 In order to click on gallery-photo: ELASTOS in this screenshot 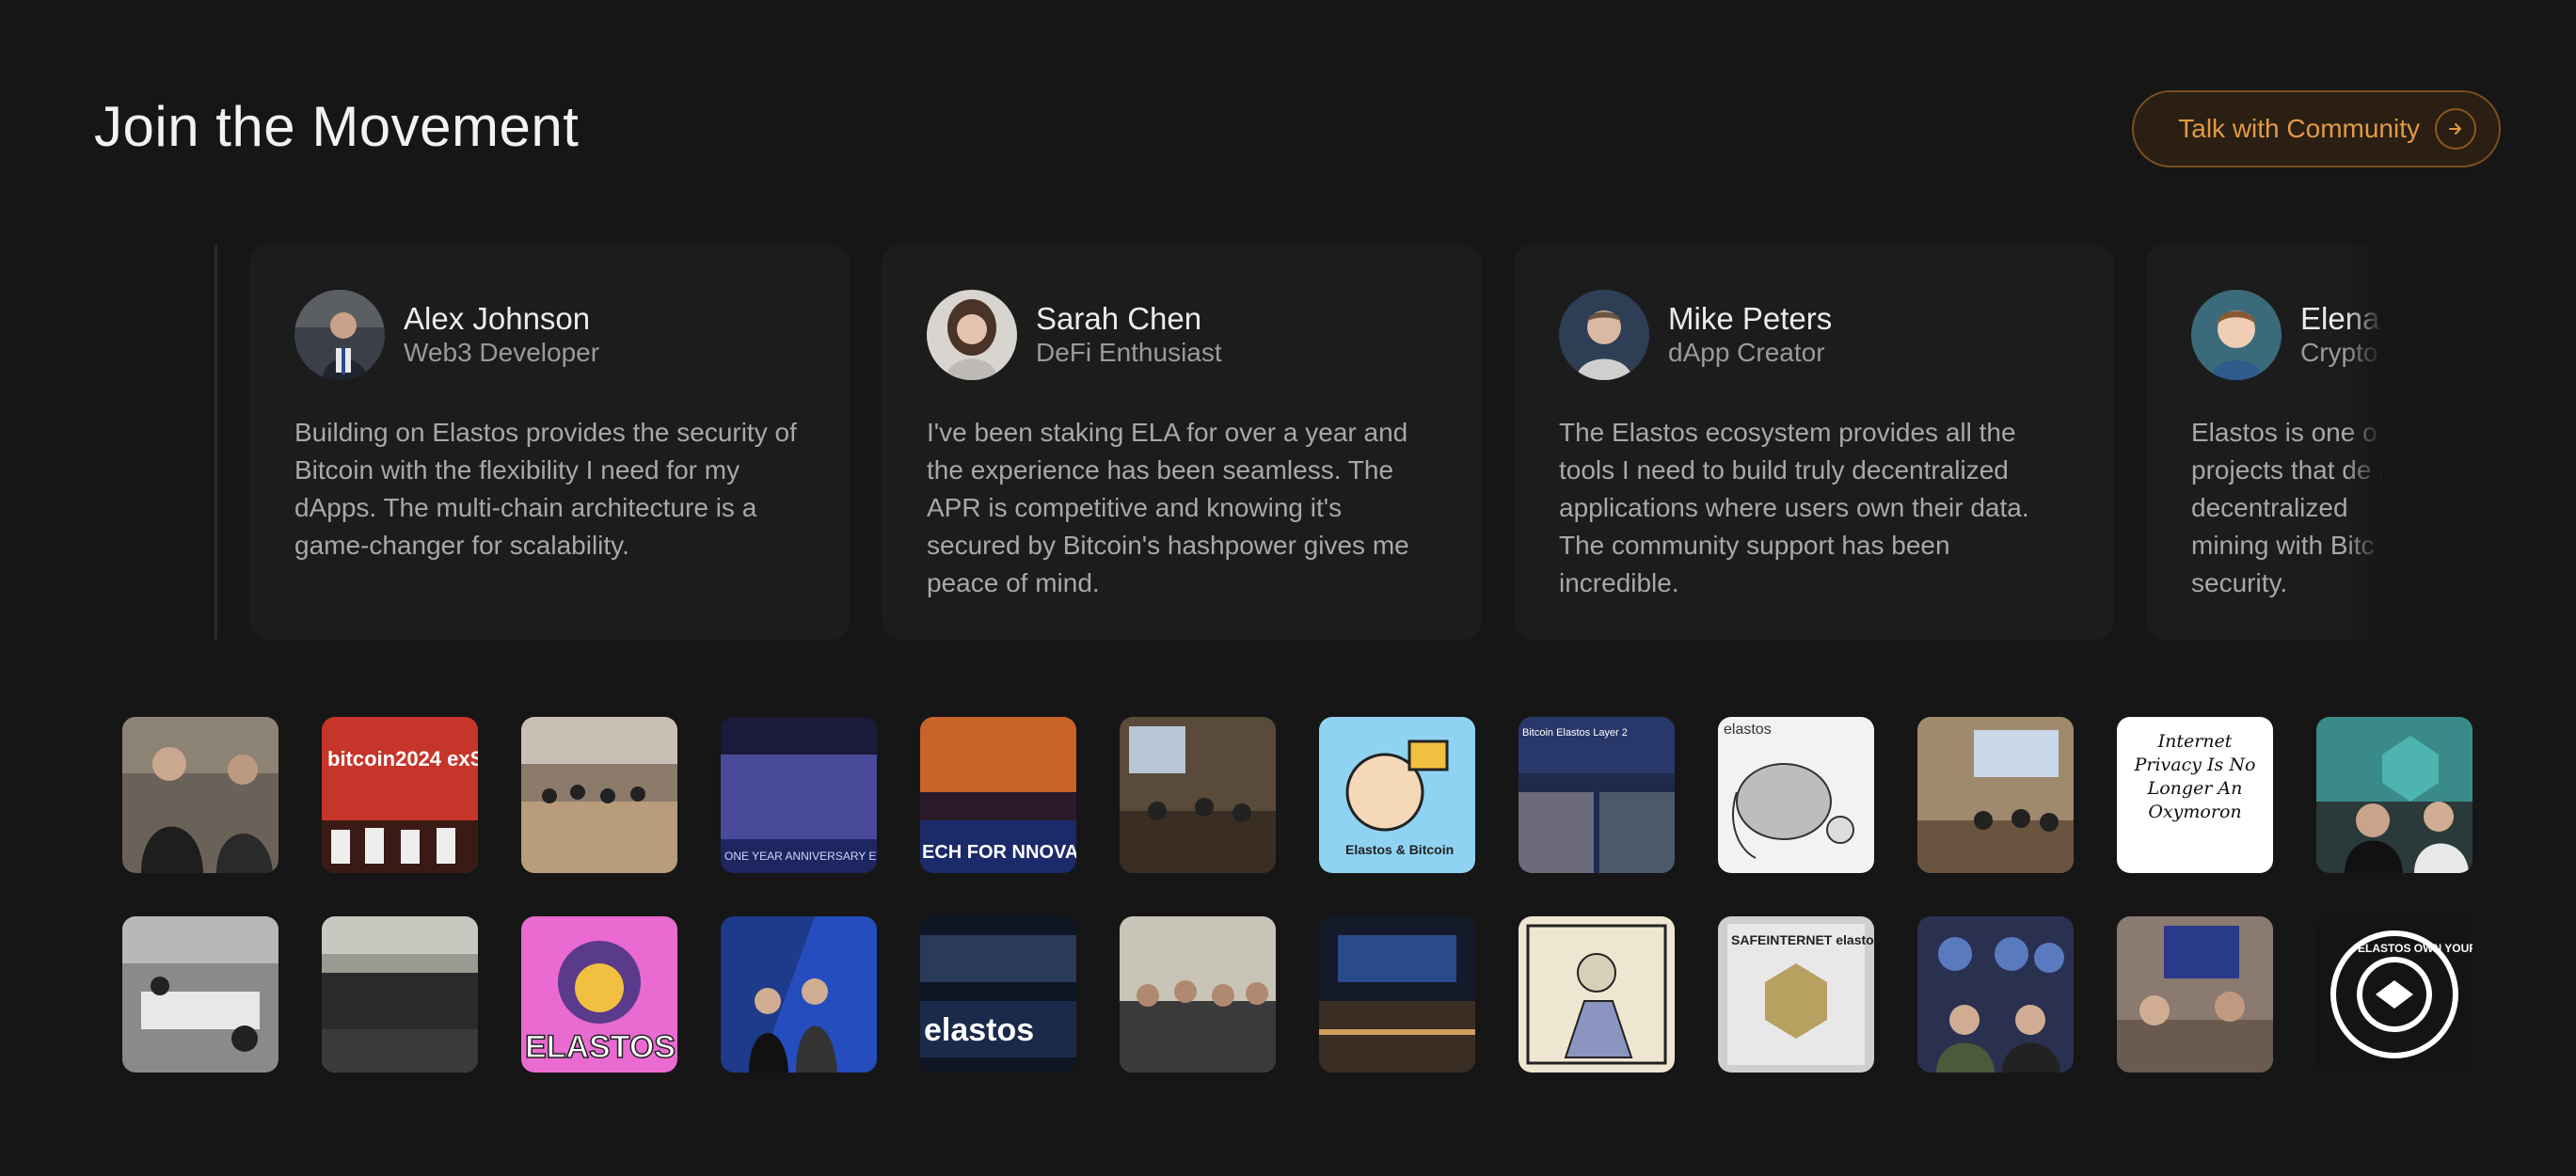, I will do `click(599, 994)`.